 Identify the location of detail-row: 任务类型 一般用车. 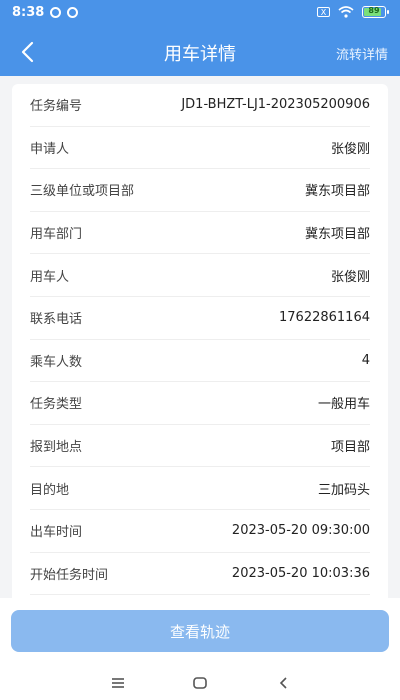
(200, 403).